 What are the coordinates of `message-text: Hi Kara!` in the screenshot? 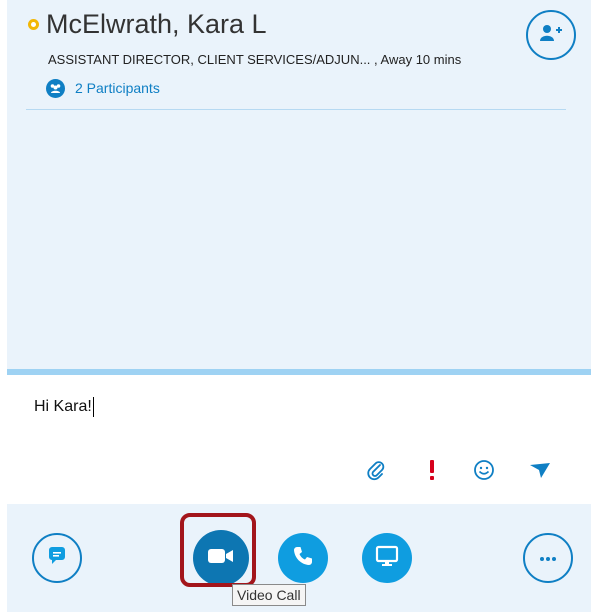 It's located at (63, 406).